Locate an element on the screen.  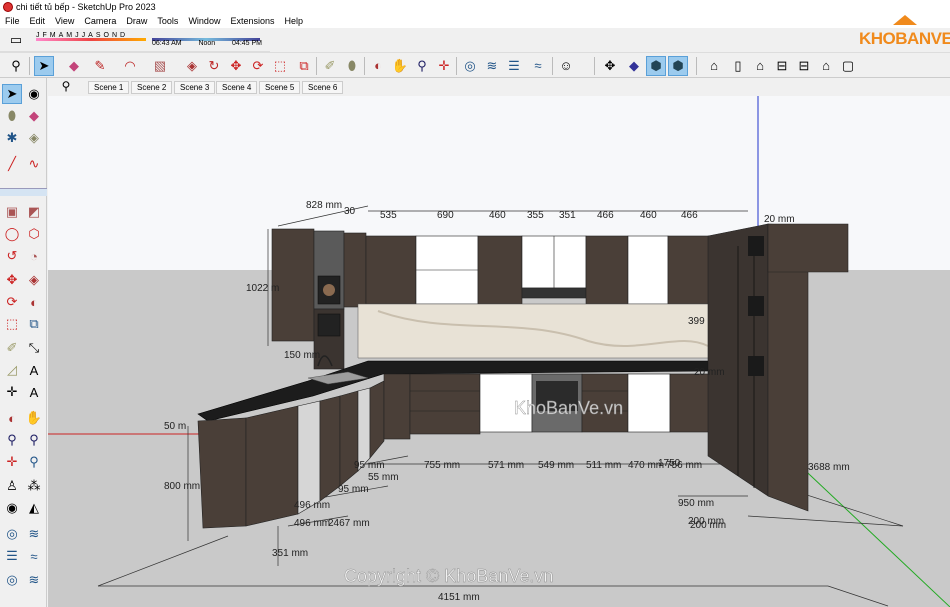
scene-tab-6: Scene 6 is located at coordinates (323, 87).